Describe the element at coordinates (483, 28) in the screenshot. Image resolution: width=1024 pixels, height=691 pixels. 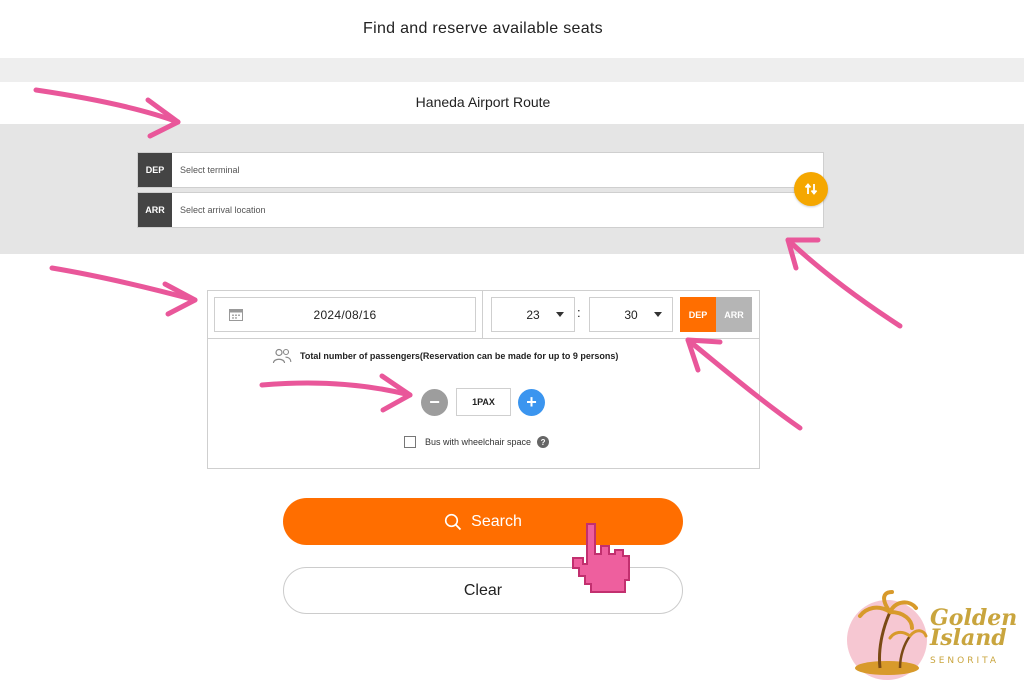
I see `page-title: Find and reserve available seats` at that location.